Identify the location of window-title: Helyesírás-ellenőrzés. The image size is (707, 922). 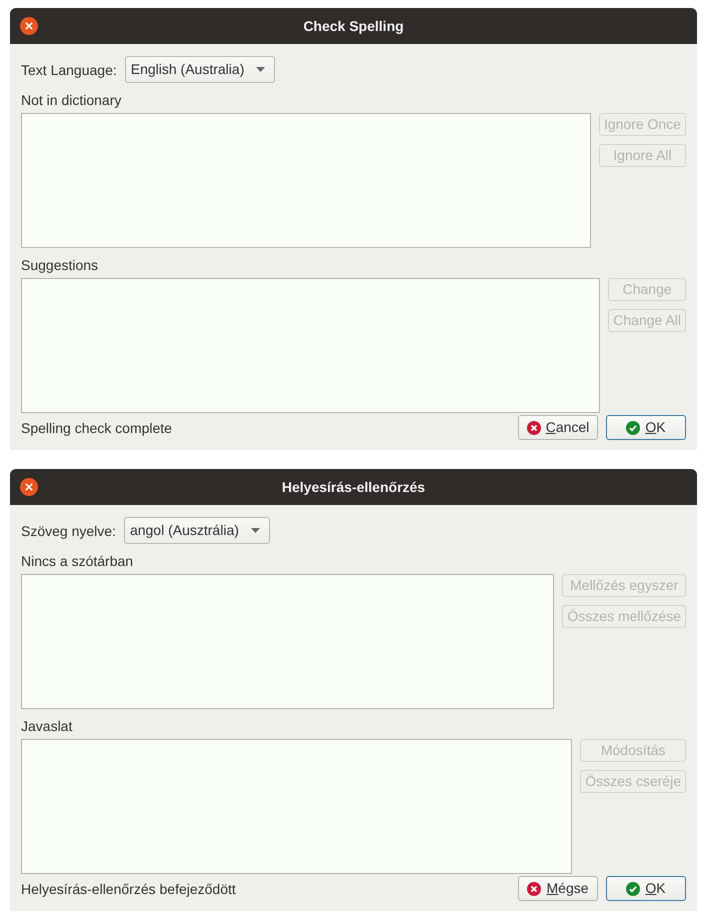
(354, 487).